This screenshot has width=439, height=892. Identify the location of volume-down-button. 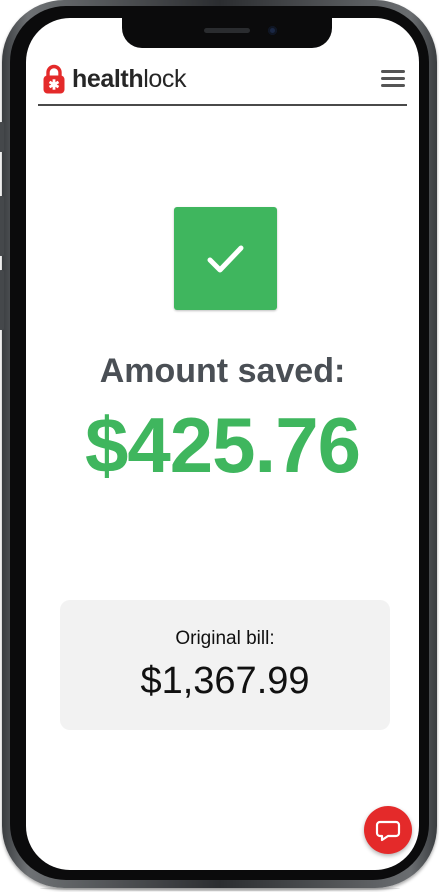
(2, 300).